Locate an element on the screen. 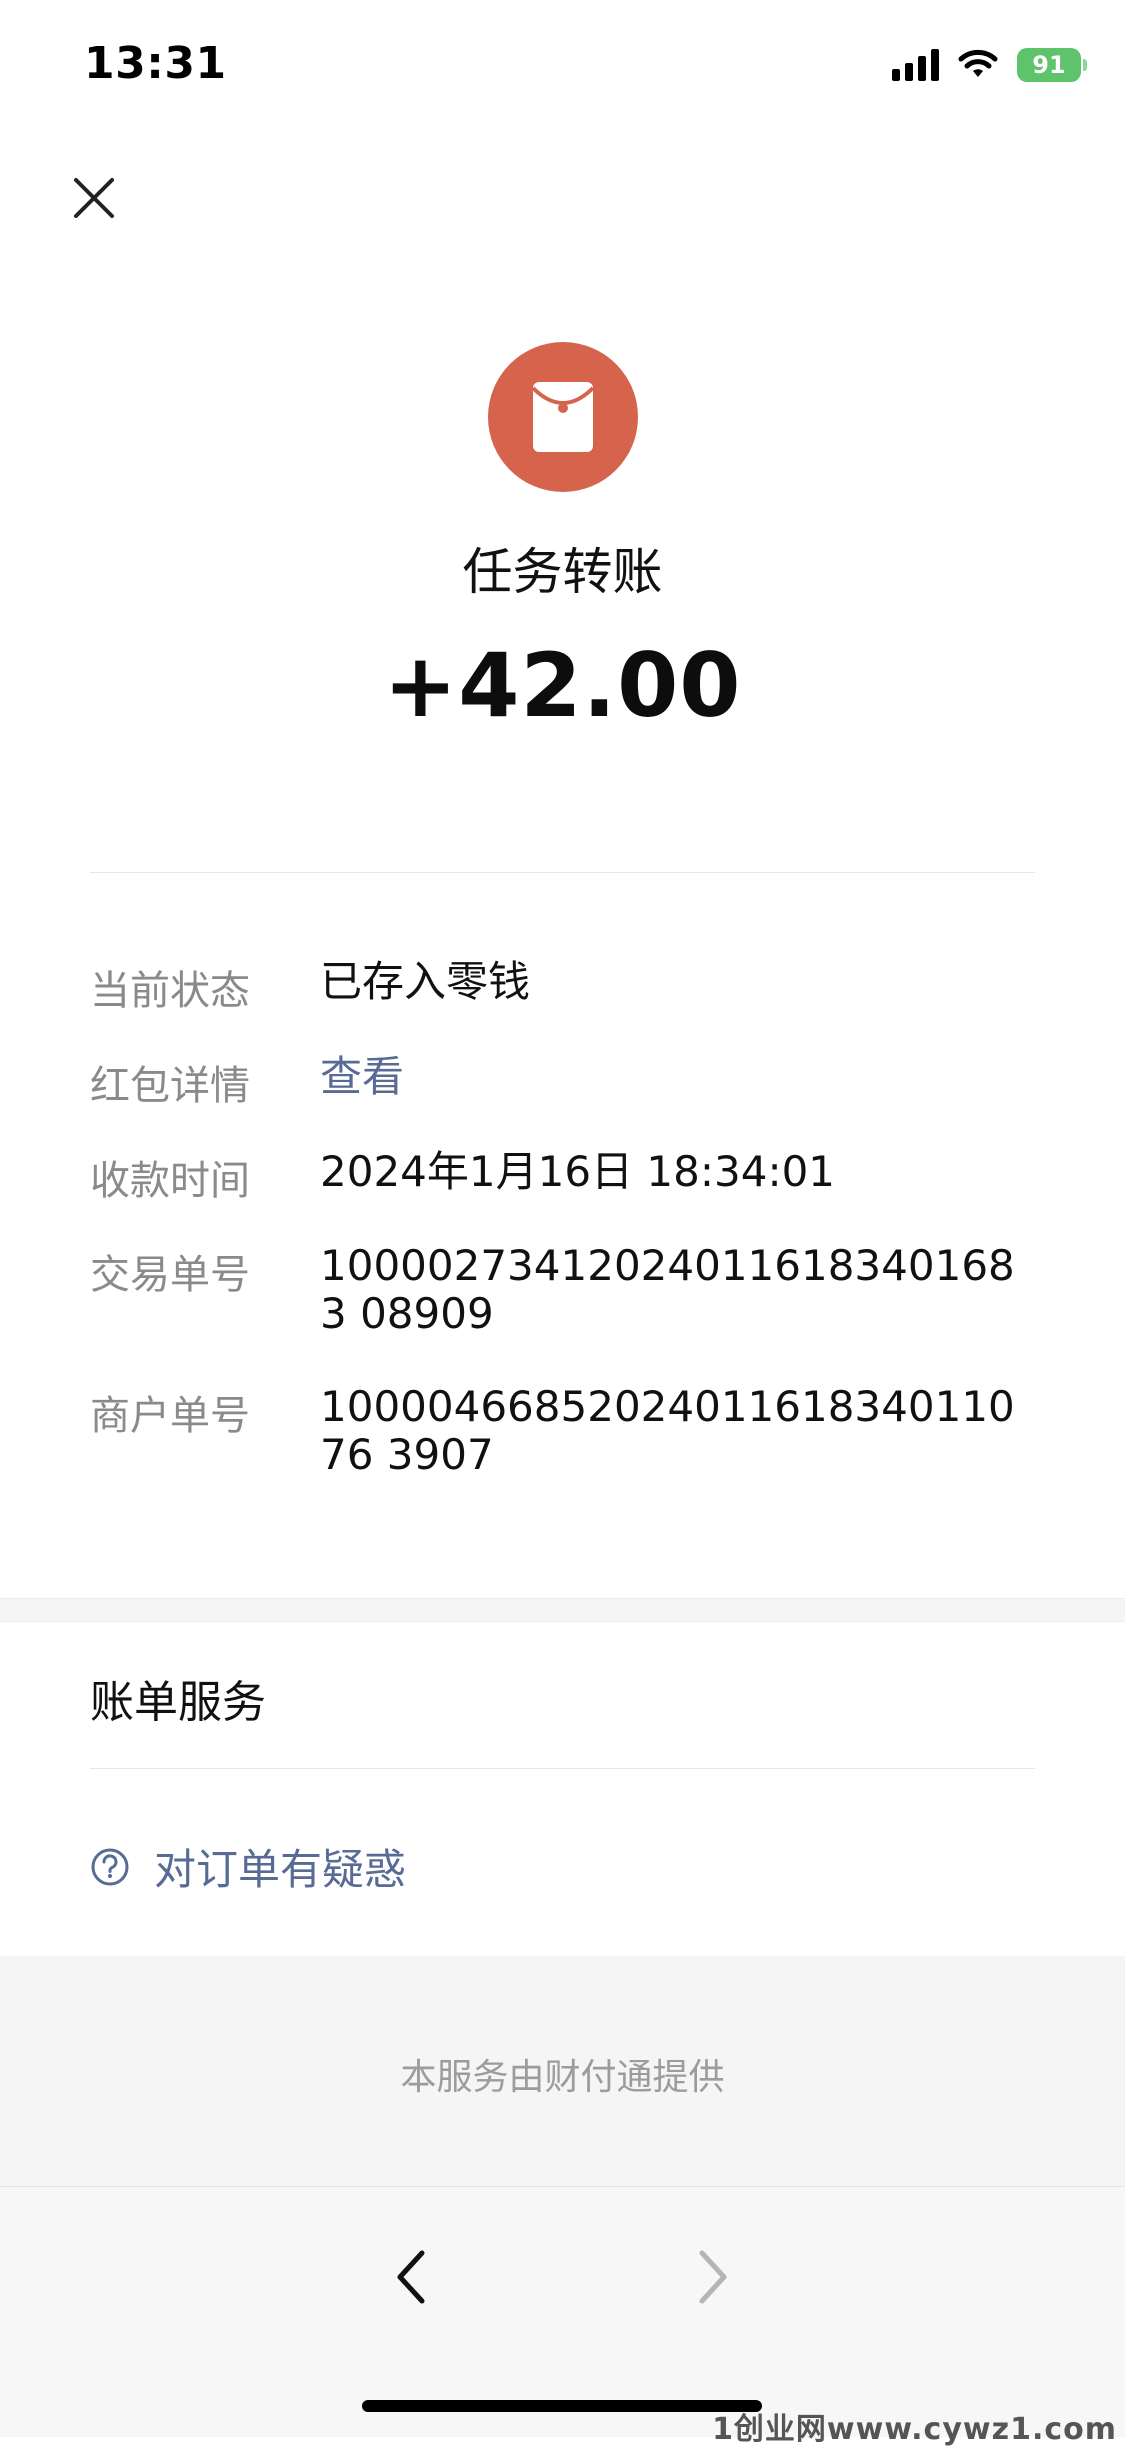  question-icon is located at coordinates (110, 1866).